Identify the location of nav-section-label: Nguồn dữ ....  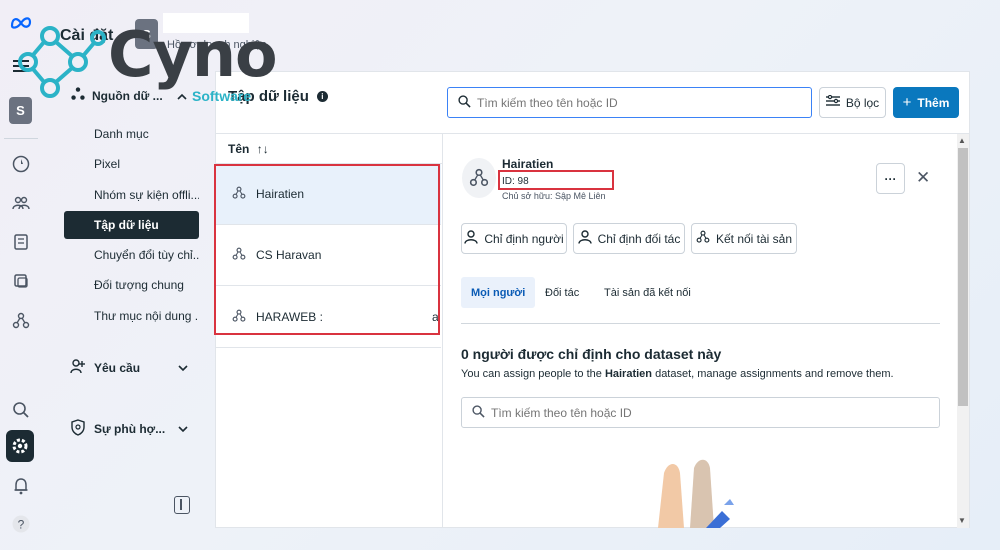
(127, 95).